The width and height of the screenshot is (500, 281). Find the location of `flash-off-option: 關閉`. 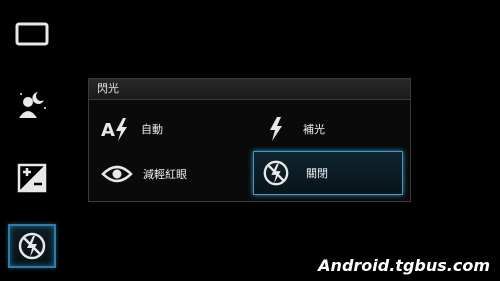

flash-off-option: 關閉 is located at coordinates (328, 173).